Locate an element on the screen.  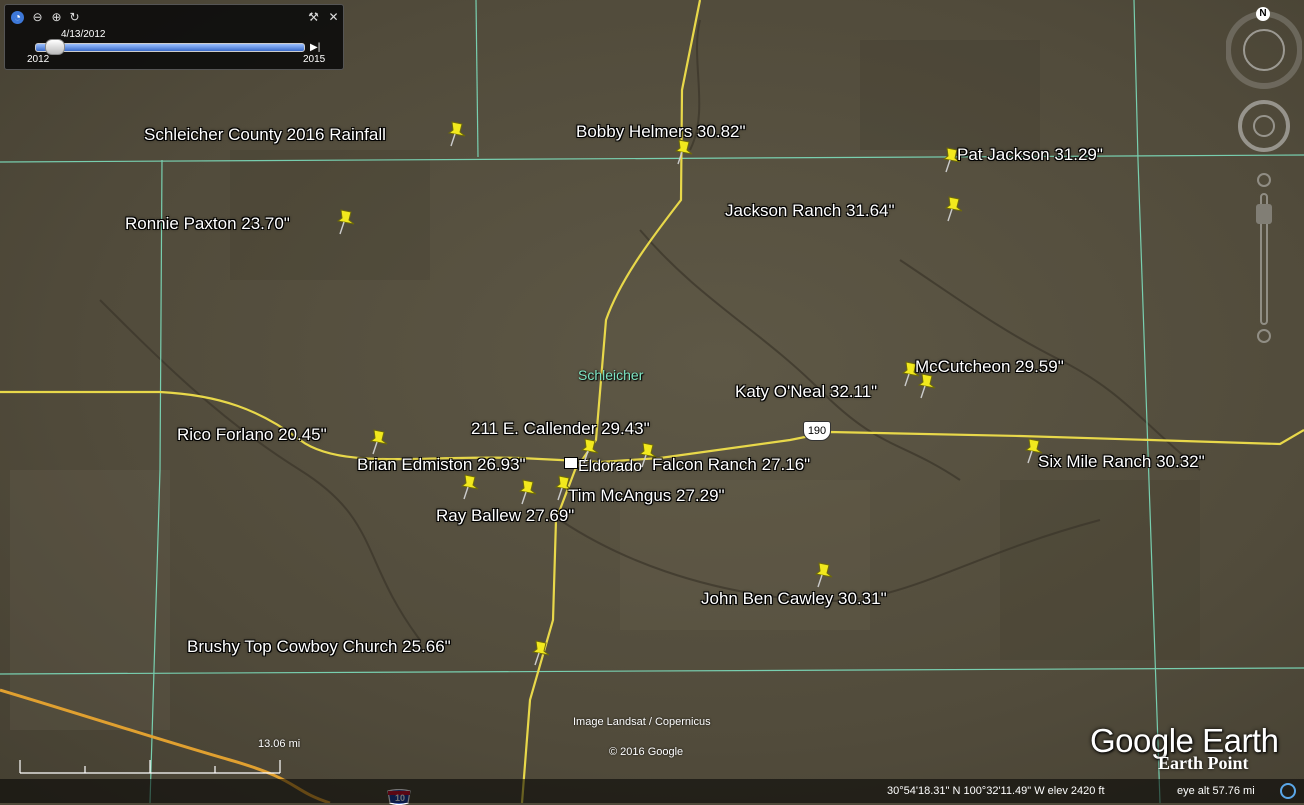
north-icon: N is located at coordinates (1263, 14).